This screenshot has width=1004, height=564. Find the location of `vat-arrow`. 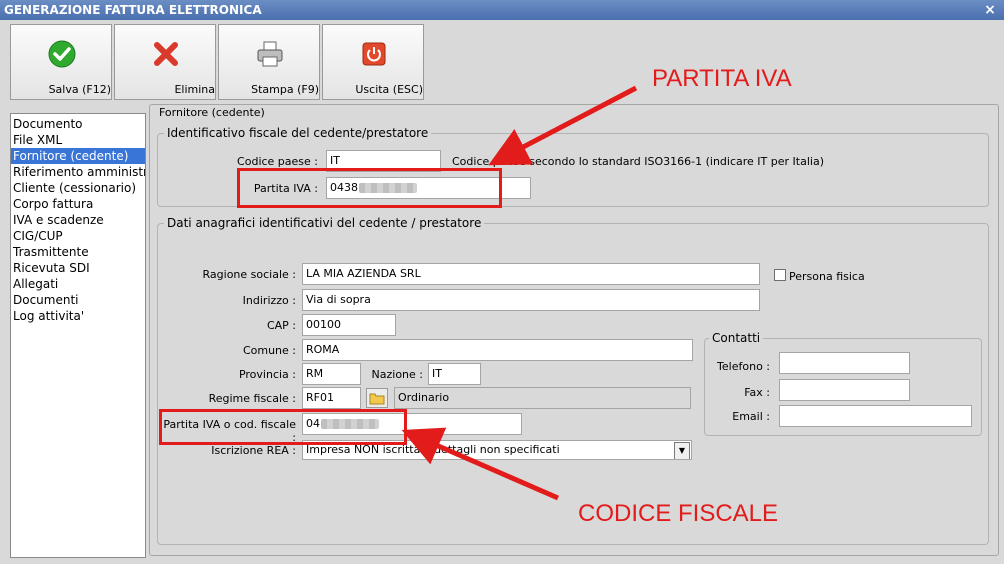

vat-arrow is located at coordinates (563, 125).